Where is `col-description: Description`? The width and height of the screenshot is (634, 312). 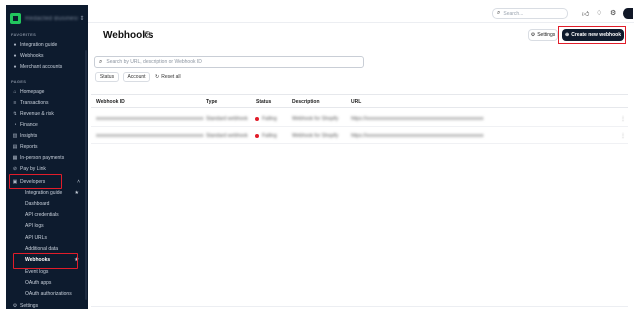 col-description: Description is located at coordinates (306, 102).